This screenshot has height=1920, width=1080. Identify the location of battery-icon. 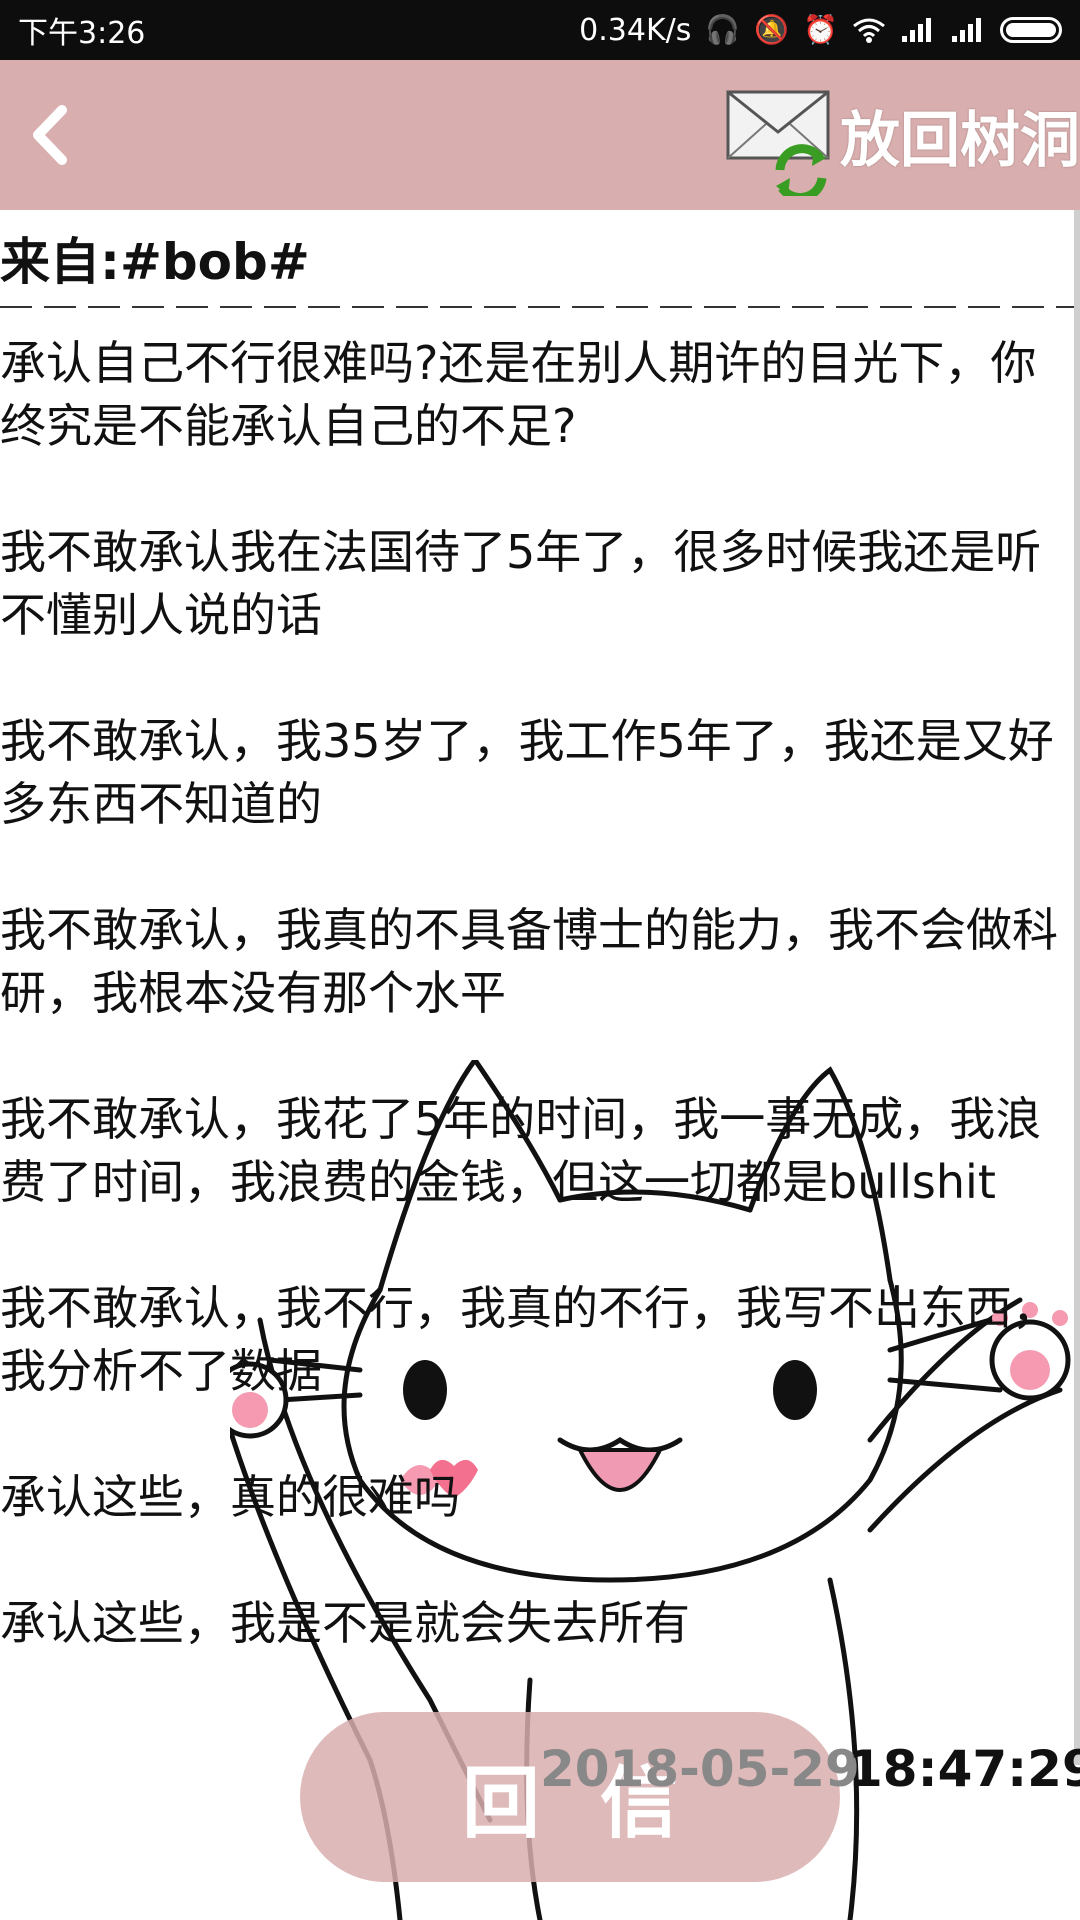
(1031, 30).